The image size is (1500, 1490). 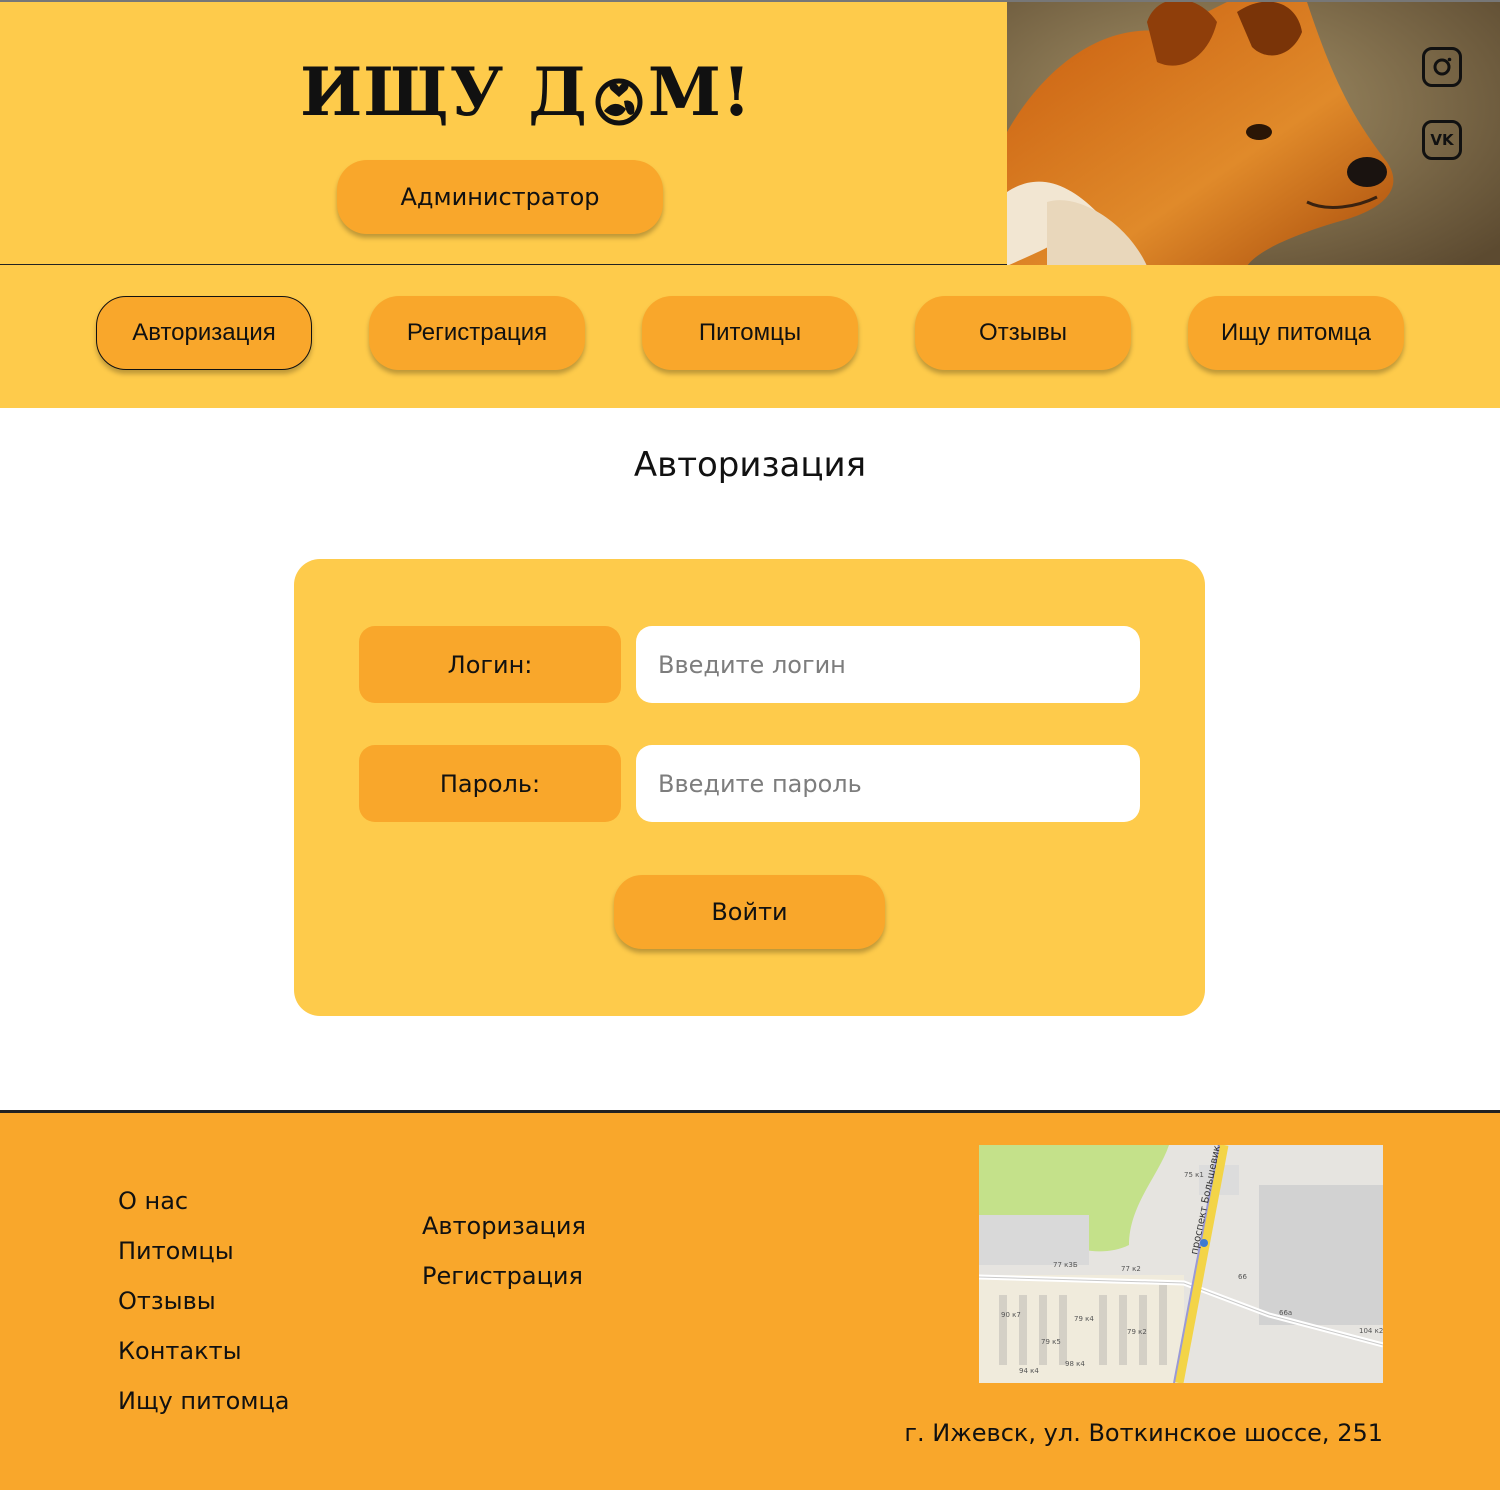 I want to click on password-label: Пароль:, so click(x=490, y=783).